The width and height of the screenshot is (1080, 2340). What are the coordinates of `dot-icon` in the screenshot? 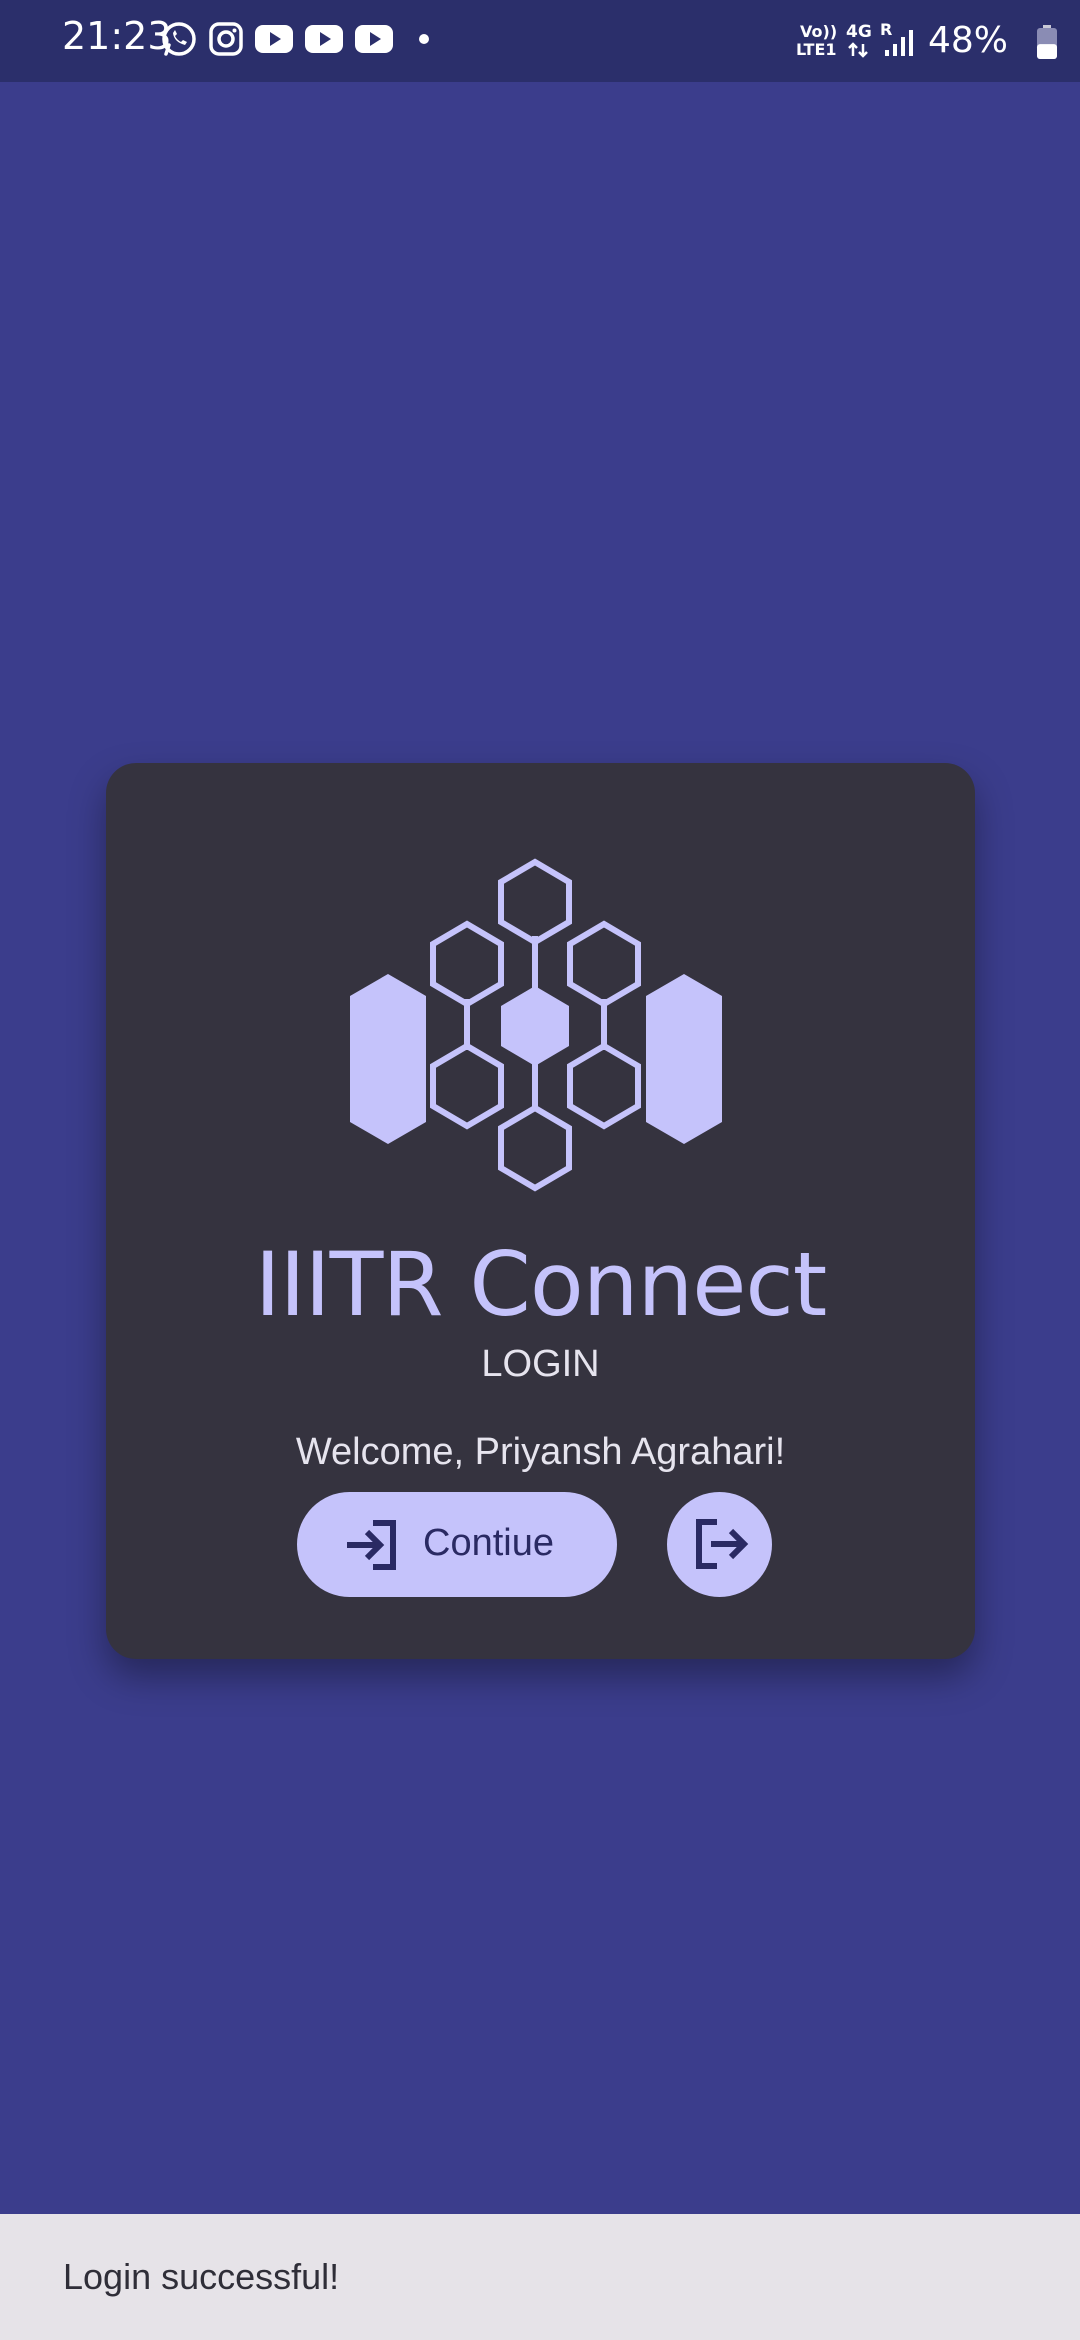 It's located at (424, 39).